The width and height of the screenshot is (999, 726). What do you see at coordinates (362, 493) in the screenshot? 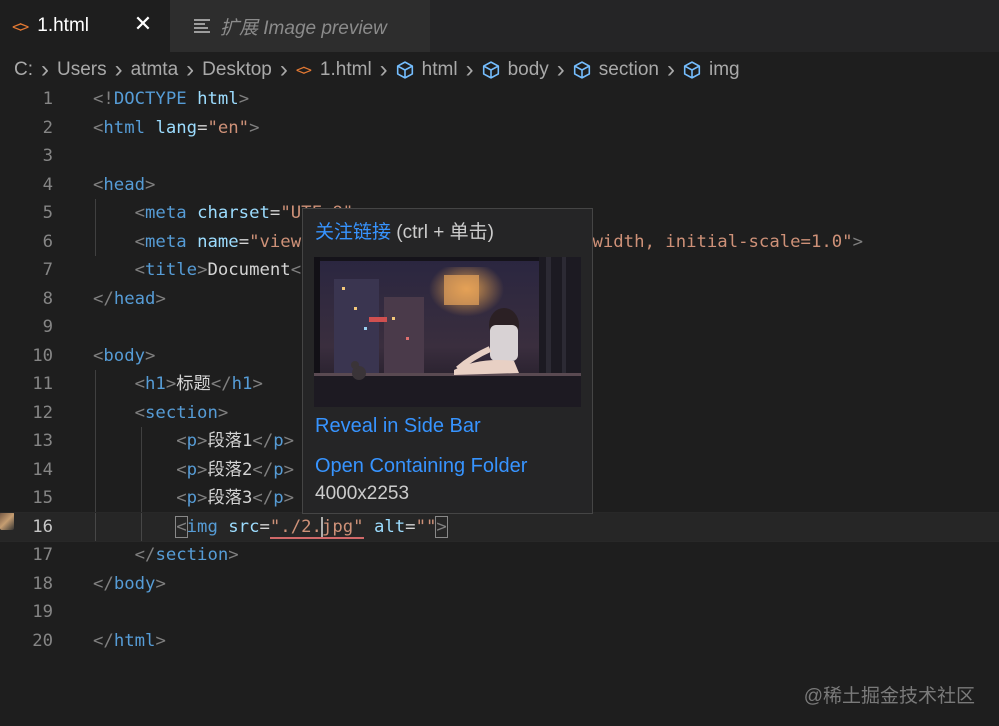
I see `image-dimensions: 4000x2253` at bounding box center [362, 493].